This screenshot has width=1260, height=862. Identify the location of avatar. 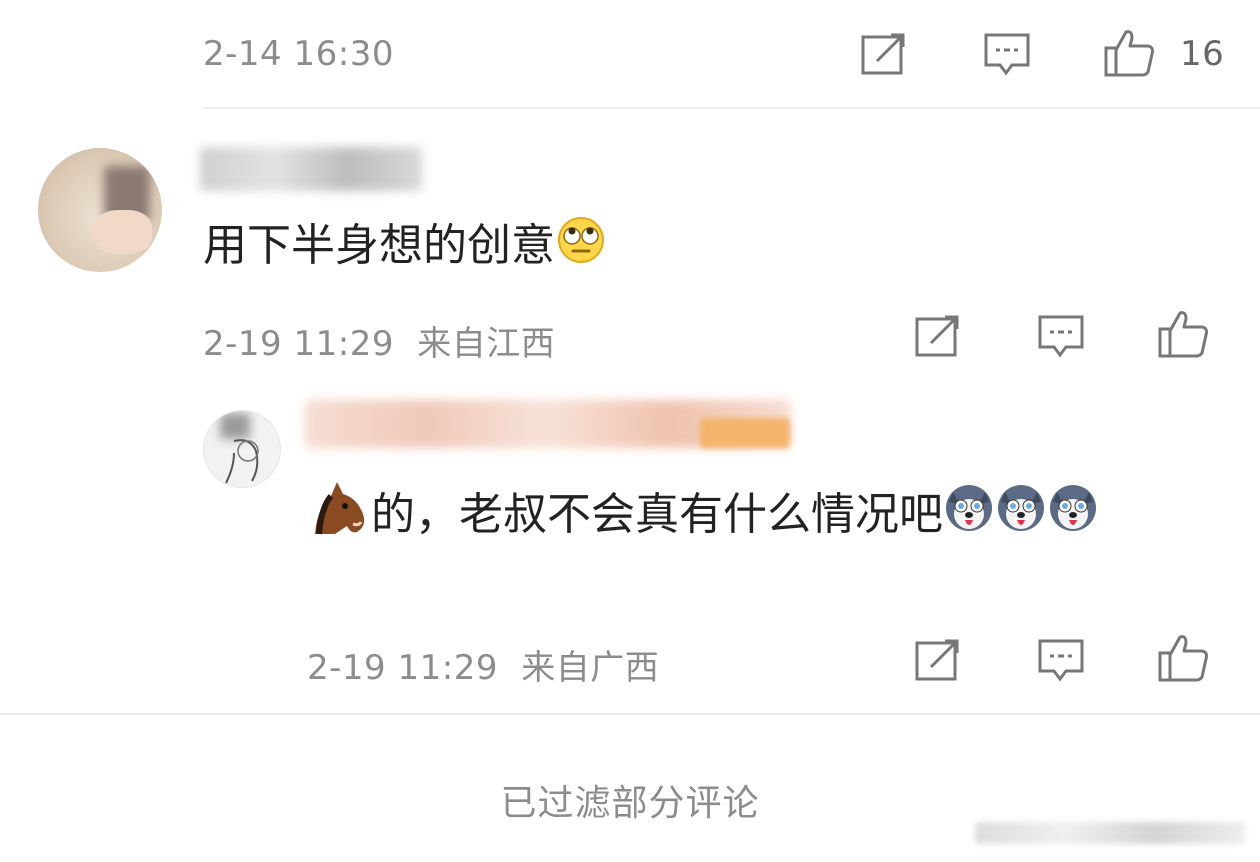
(100, 210).